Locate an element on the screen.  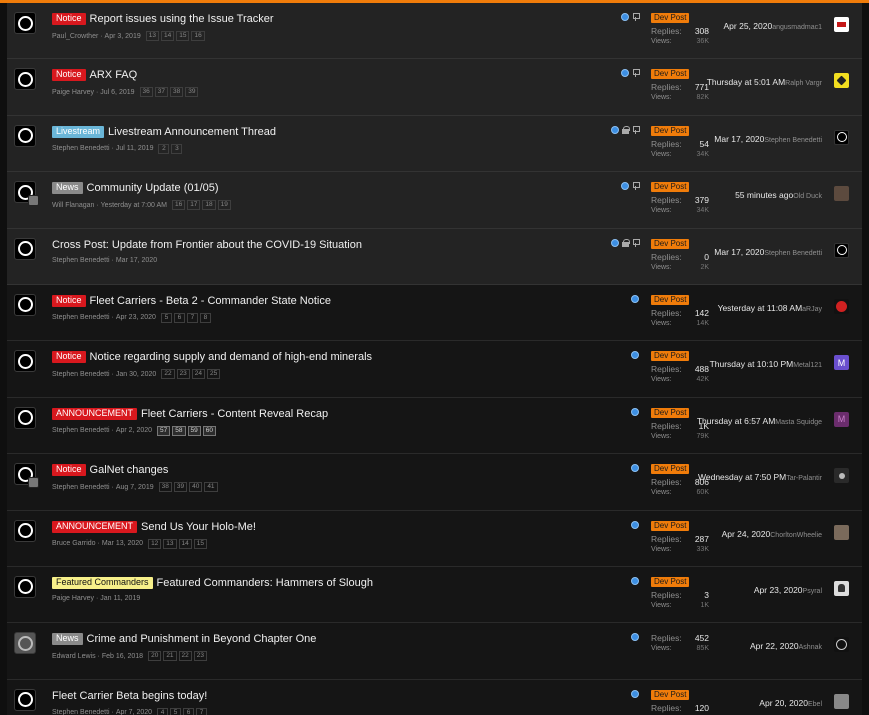
thread-author-link: Bruce Garrido is located at coordinates (74, 543).